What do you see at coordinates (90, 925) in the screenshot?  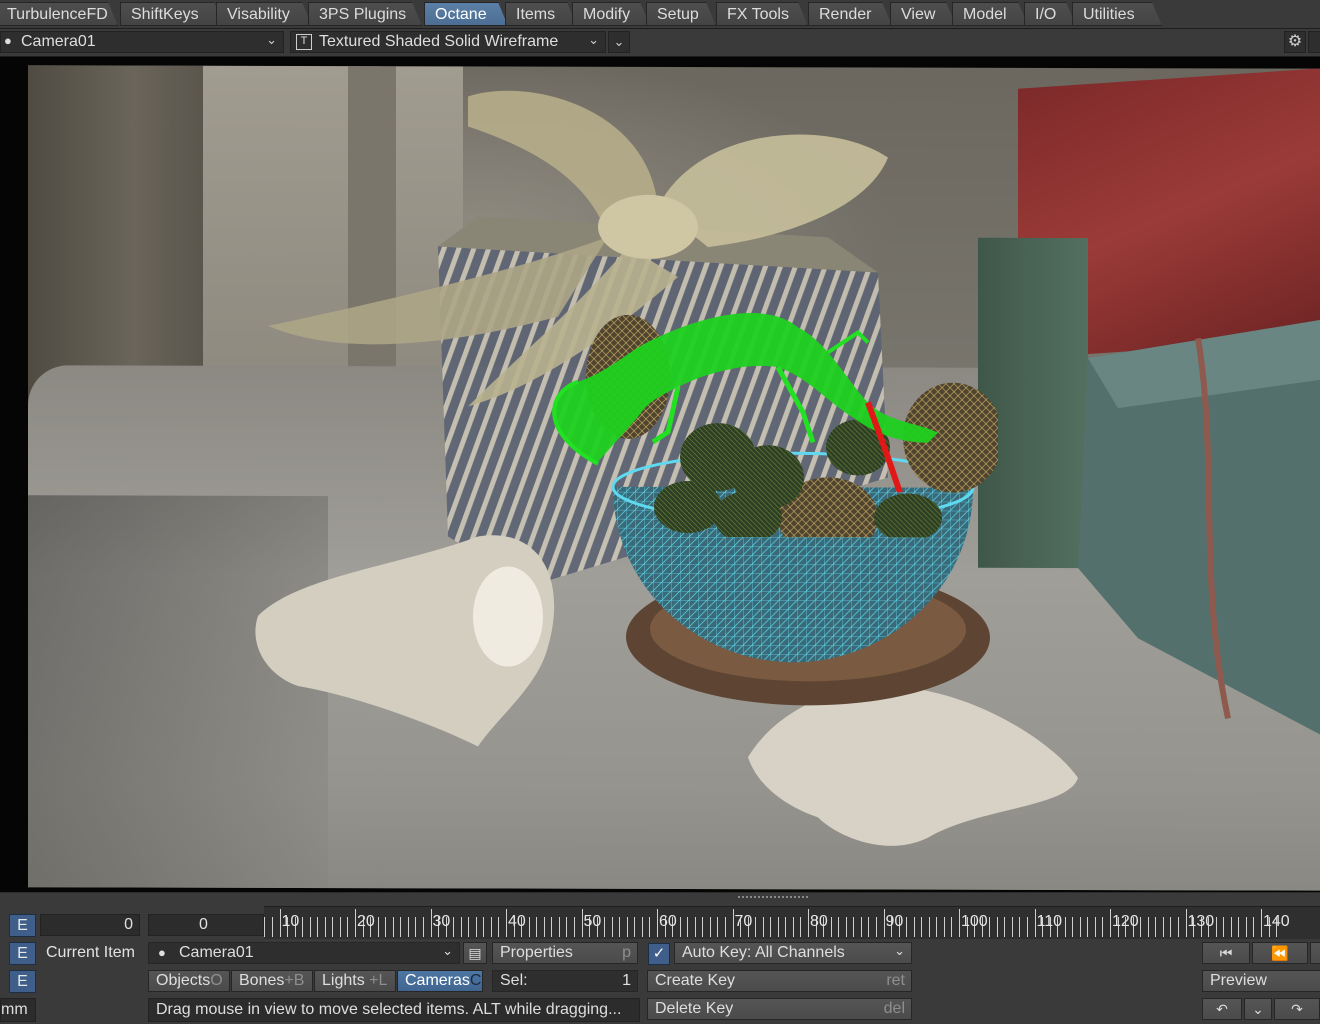 I see `current-frame-field: 0` at bounding box center [90, 925].